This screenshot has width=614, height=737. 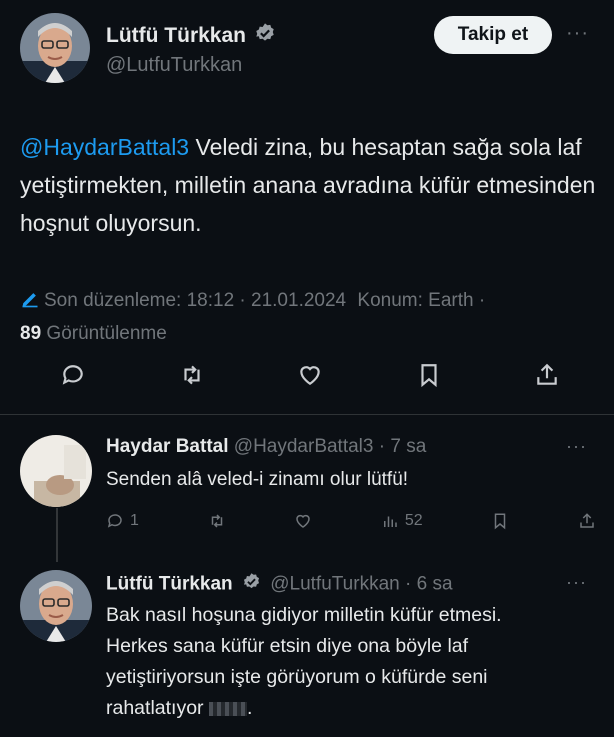 I want to click on comment-button: 1, so click(x=122, y=521).